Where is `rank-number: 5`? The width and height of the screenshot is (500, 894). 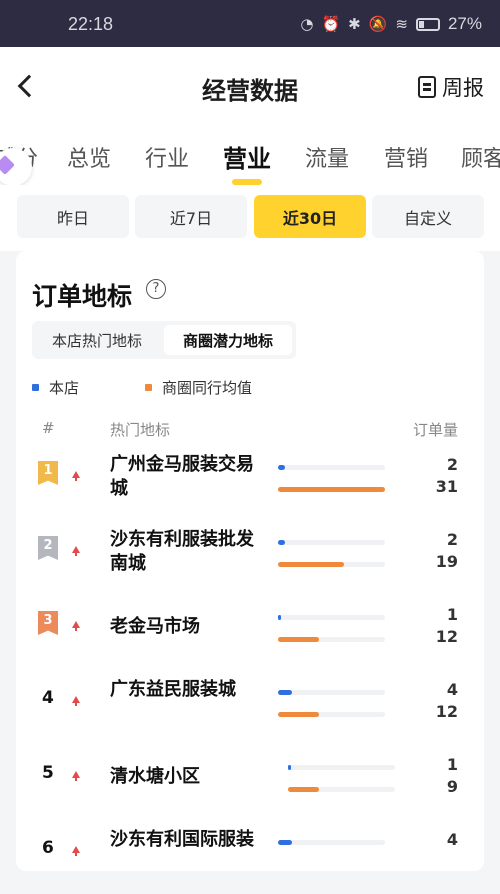
rank-number: 5 is located at coordinates (48, 773).